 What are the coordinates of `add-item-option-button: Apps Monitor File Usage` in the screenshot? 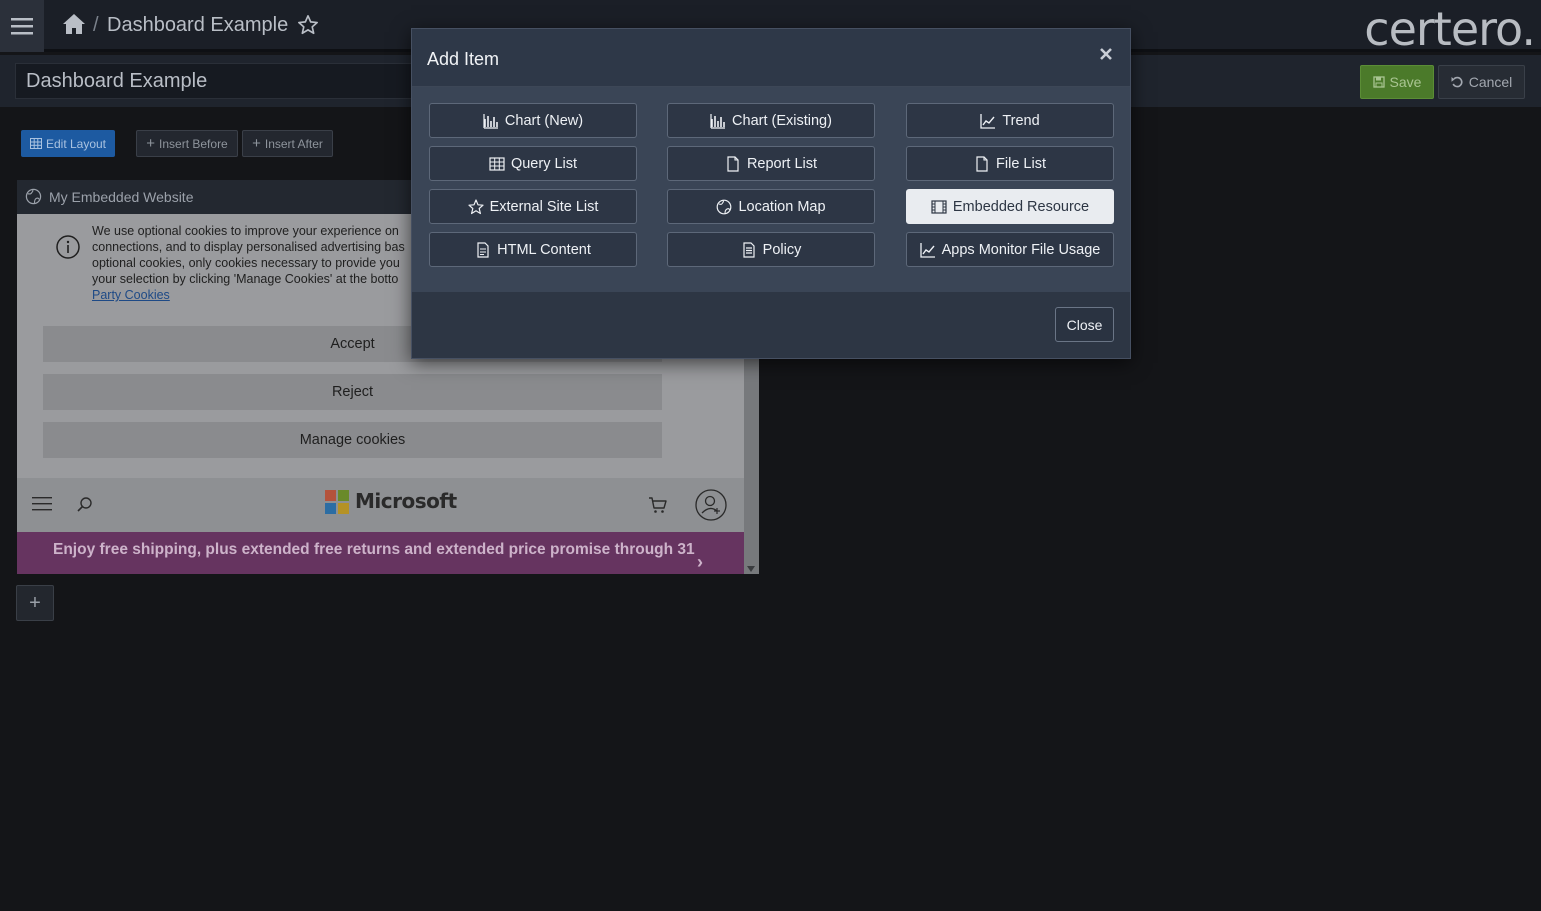 It's located at (1010, 249).